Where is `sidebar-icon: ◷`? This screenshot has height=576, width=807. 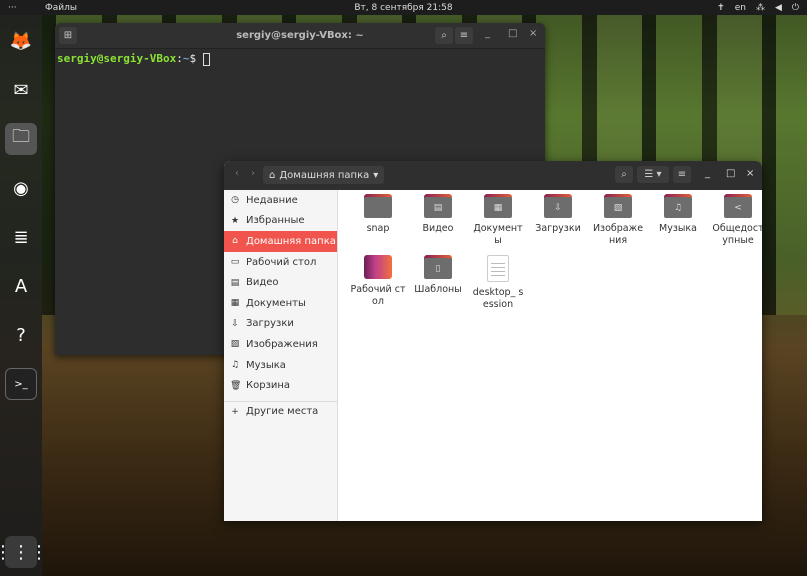 sidebar-icon: ◷ is located at coordinates (235, 200).